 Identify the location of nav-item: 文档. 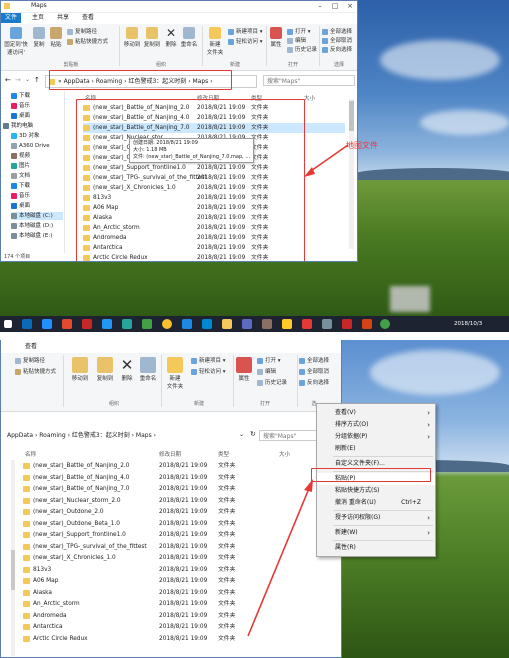
(20, 176).